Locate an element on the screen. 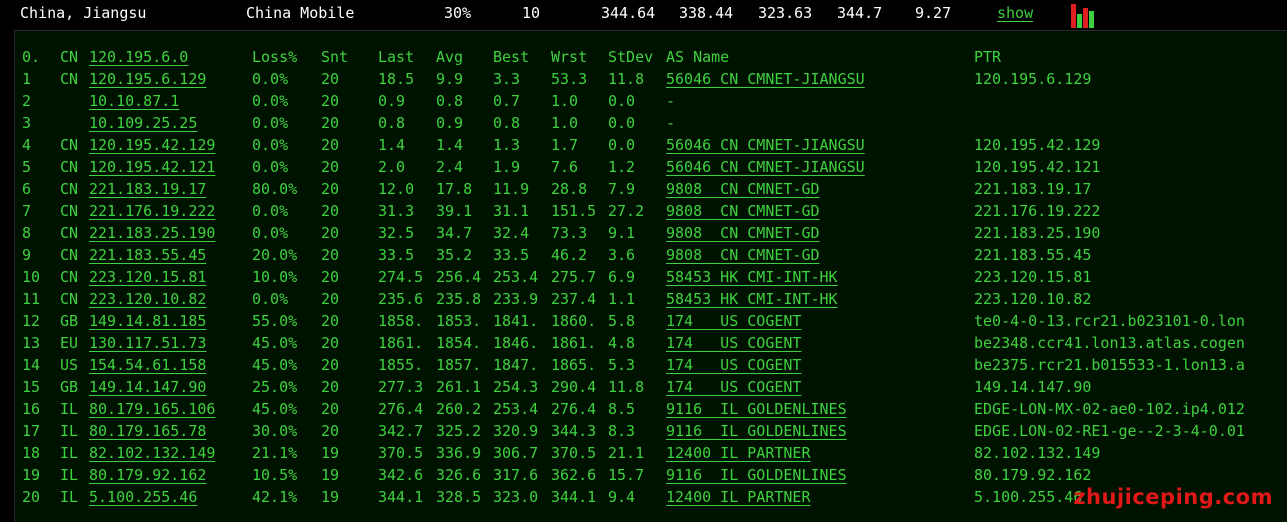 The width and height of the screenshot is (1287, 522). host-link: 5.100.255.46 is located at coordinates (143, 497).